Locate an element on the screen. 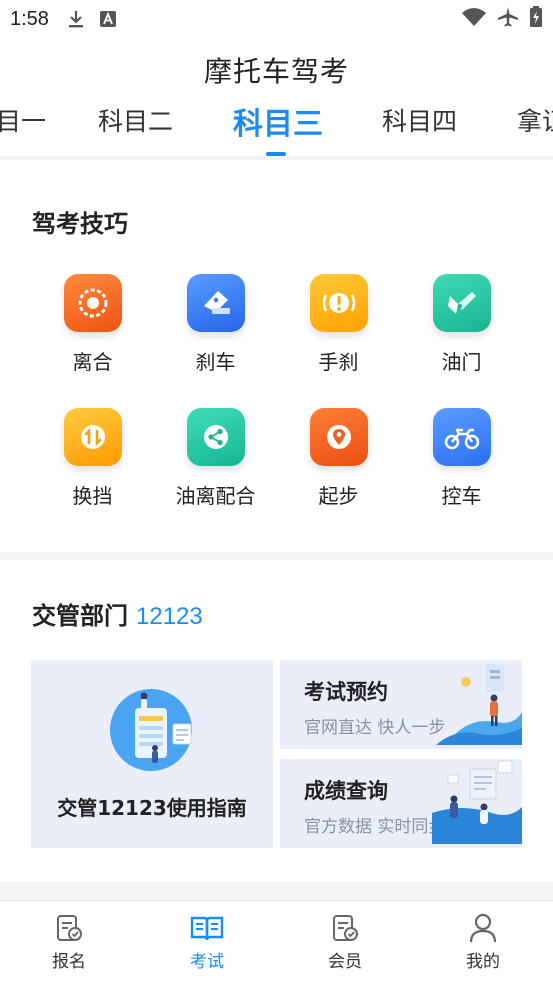  score-query-subtitle: 官方数据 实时同步 is located at coordinates (375, 827).